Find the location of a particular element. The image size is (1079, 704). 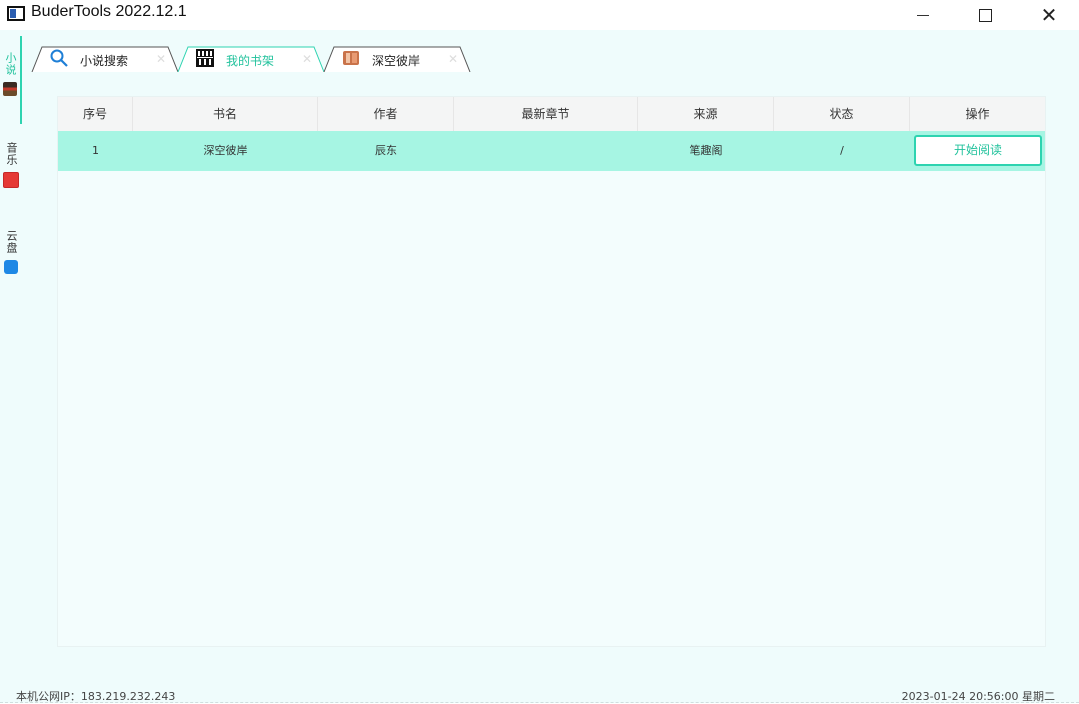

app-icon is located at coordinates (16, 13).